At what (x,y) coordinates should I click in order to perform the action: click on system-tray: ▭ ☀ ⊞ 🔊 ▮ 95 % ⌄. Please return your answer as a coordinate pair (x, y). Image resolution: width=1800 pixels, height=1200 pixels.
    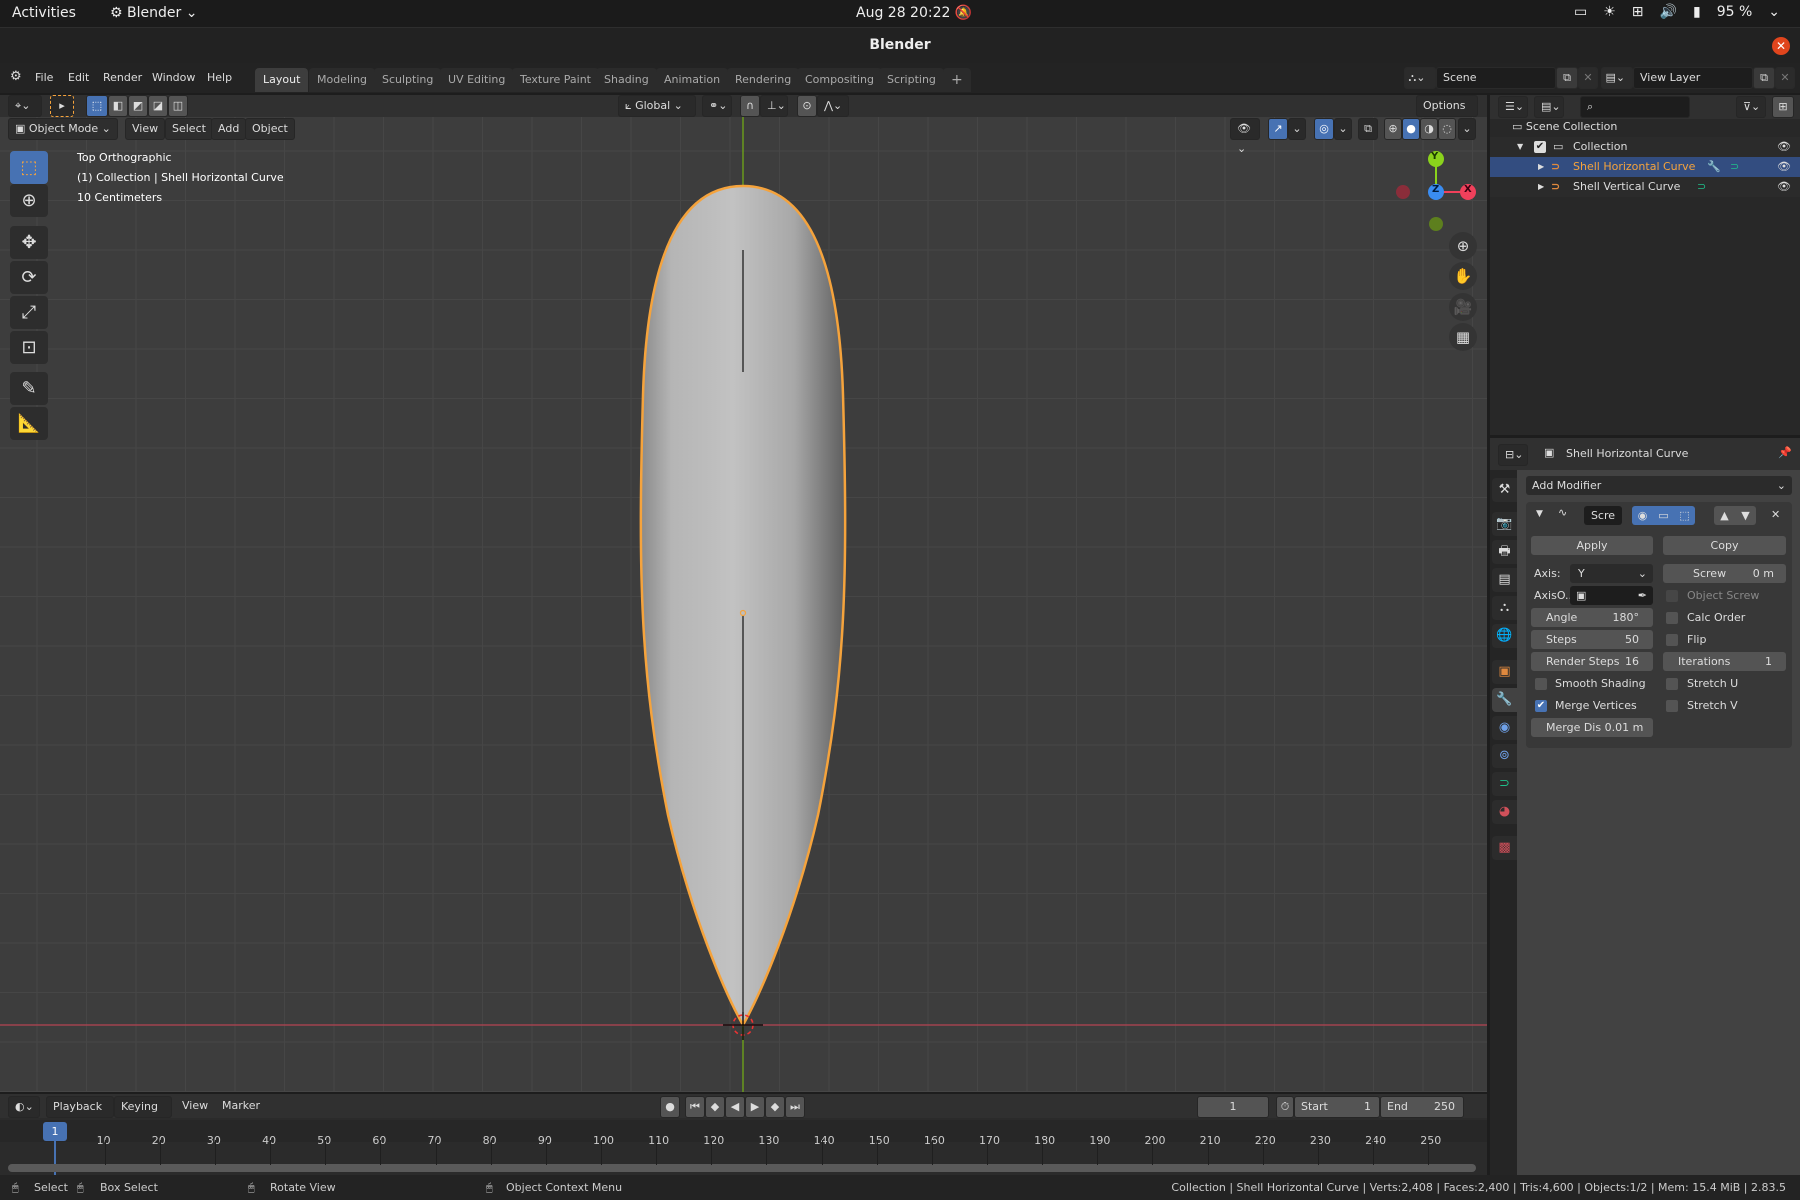
    Looking at the image, I should click on (1677, 12).